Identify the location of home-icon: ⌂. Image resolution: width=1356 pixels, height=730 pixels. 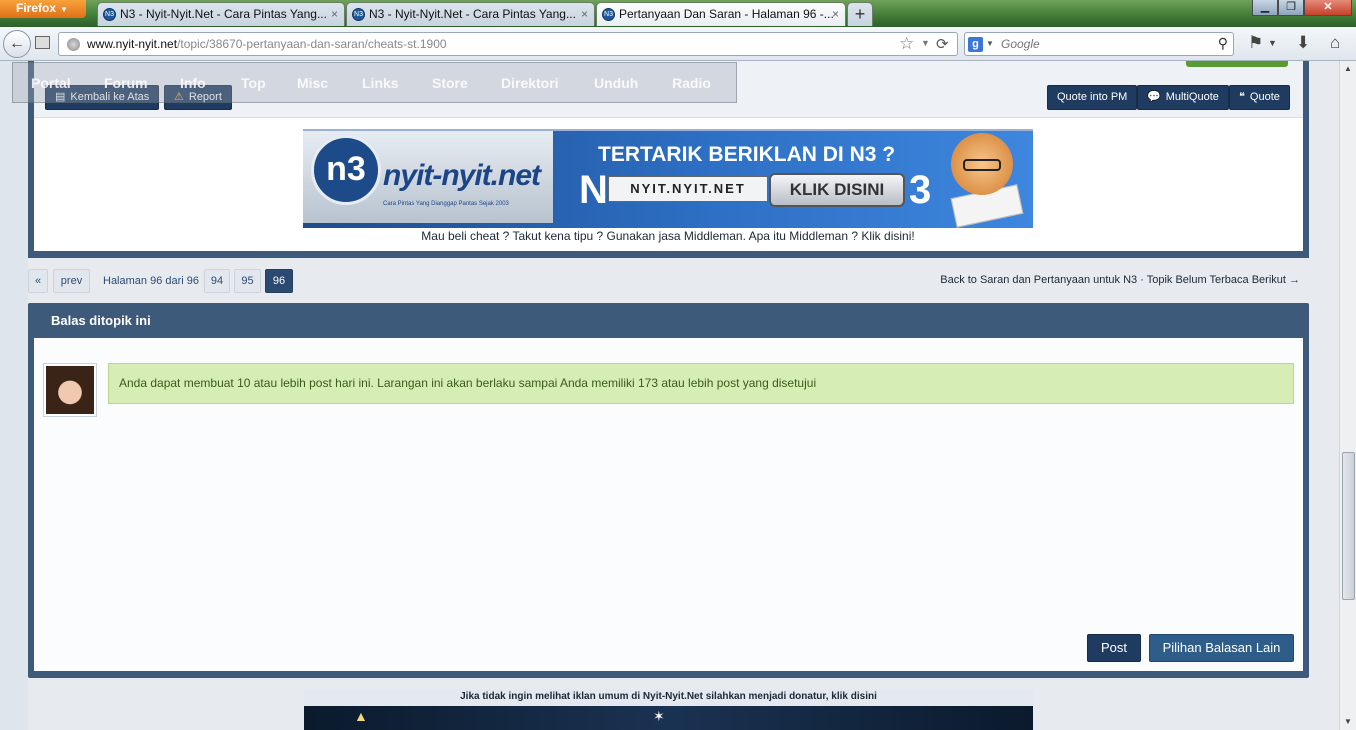
(1335, 43).